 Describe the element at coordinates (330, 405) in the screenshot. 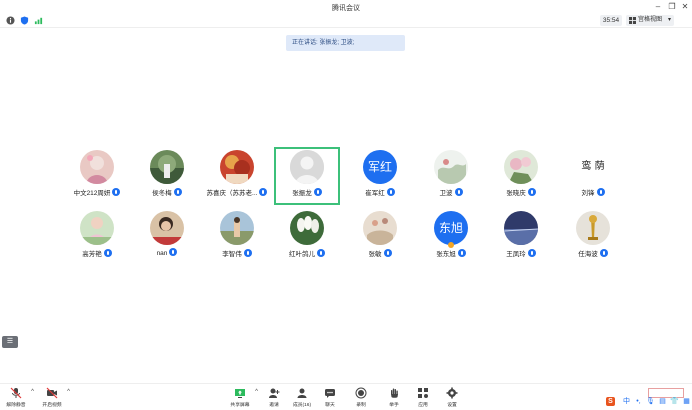

I see `chat-label: 聊天` at that location.